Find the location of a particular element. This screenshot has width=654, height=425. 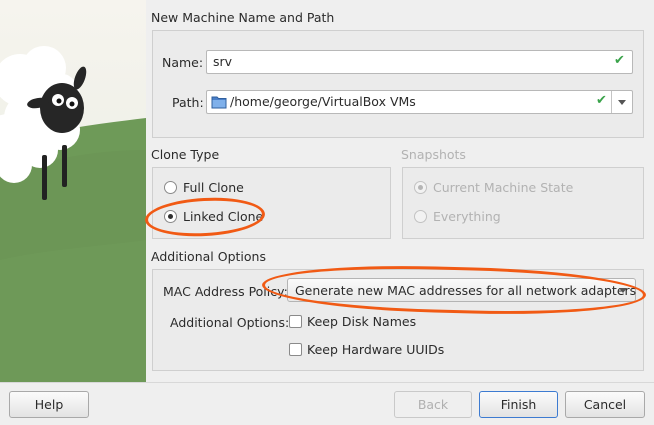

path-label: Path: is located at coordinates (188, 102).